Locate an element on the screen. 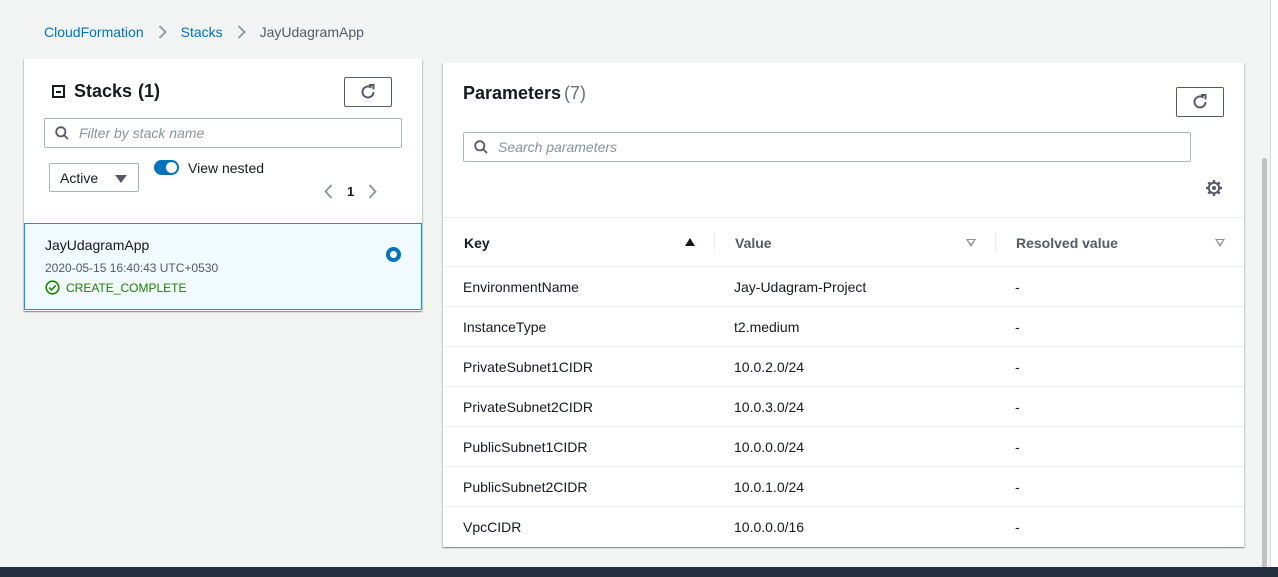 The width and height of the screenshot is (1278, 577). column-header-key: Key is located at coordinates (477, 243).